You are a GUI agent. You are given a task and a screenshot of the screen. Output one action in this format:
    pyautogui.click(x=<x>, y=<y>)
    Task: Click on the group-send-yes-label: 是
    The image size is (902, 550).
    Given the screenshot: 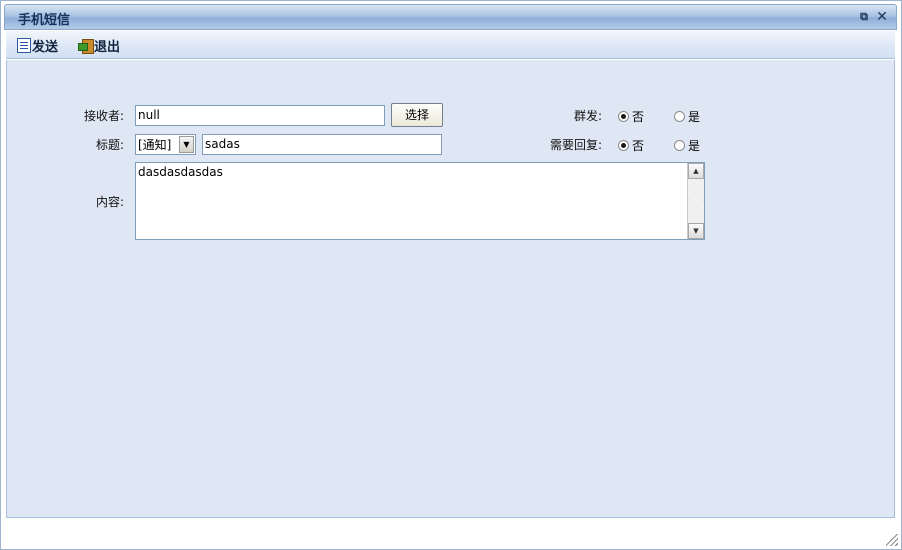 What is the action you would take?
    pyautogui.click(x=694, y=117)
    